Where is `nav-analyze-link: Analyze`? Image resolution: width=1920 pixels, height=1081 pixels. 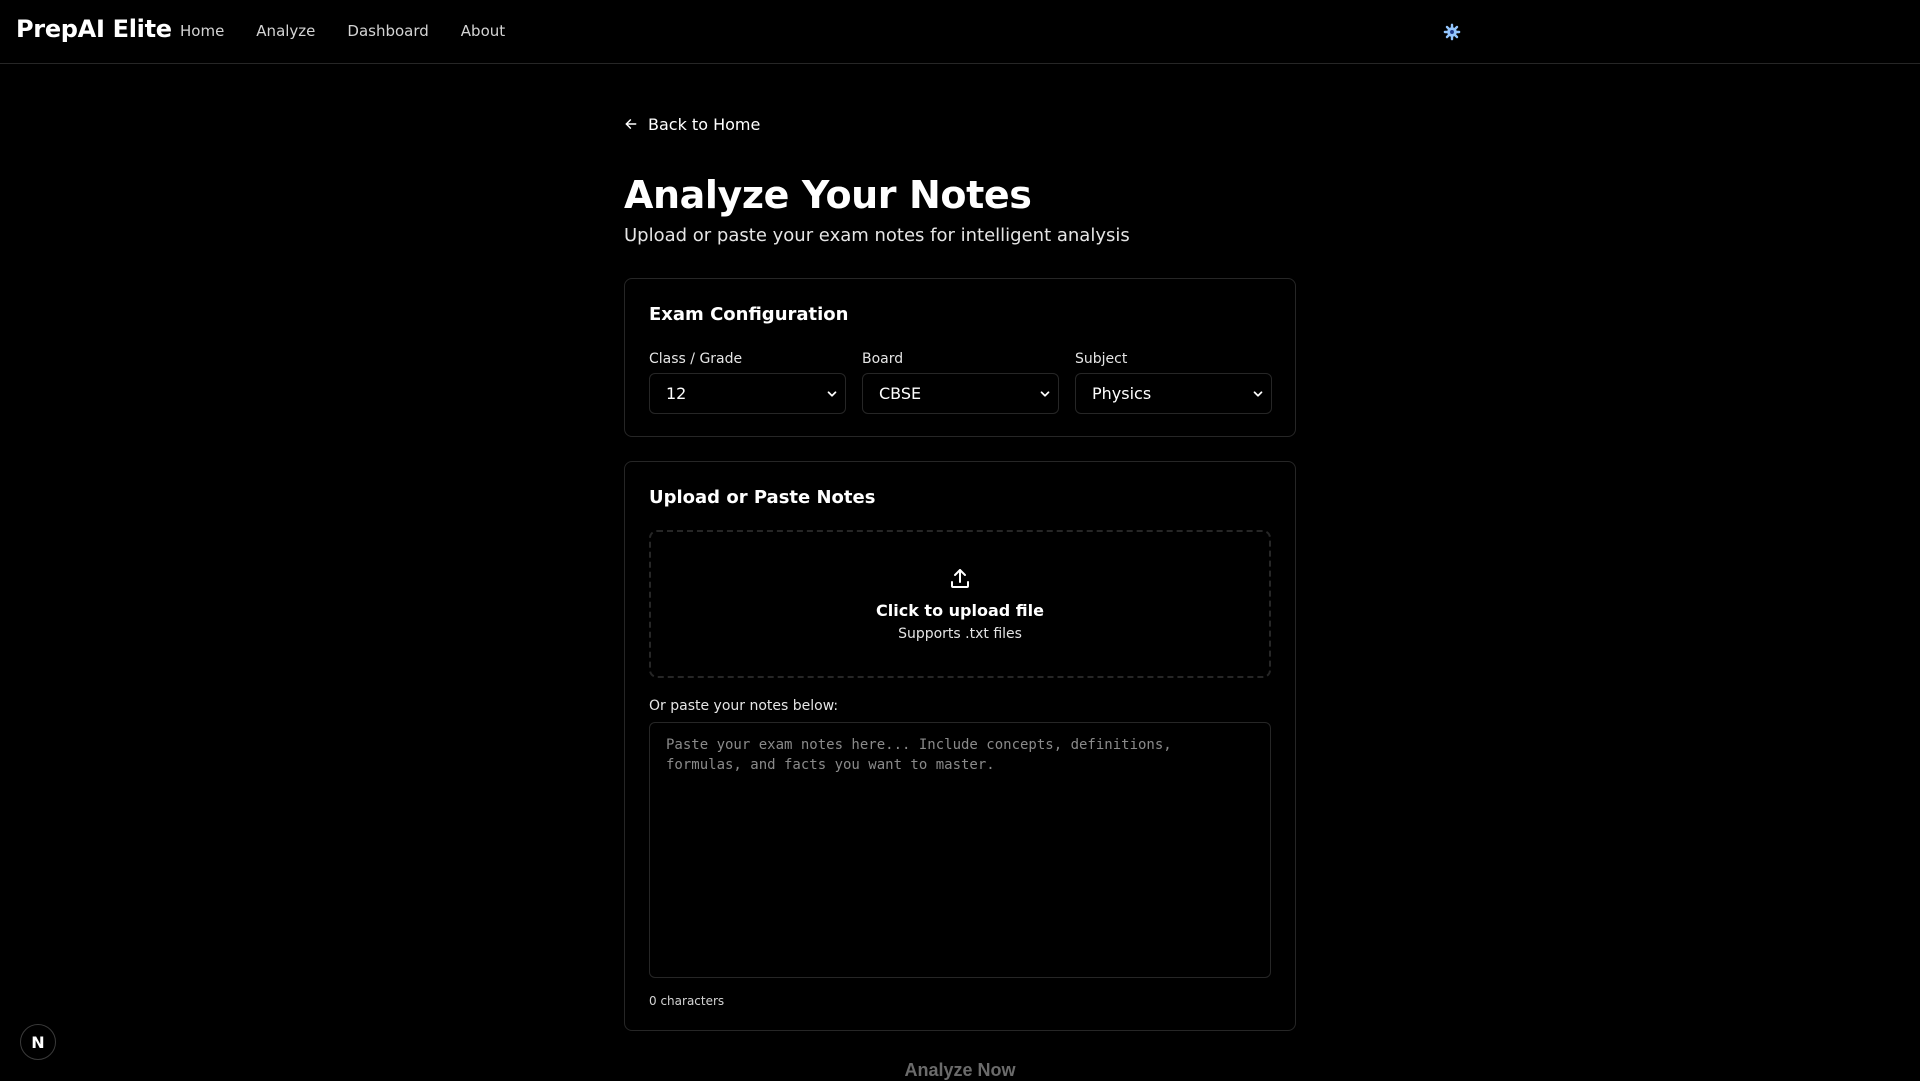
nav-analyze-link: Analyze is located at coordinates (285, 31).